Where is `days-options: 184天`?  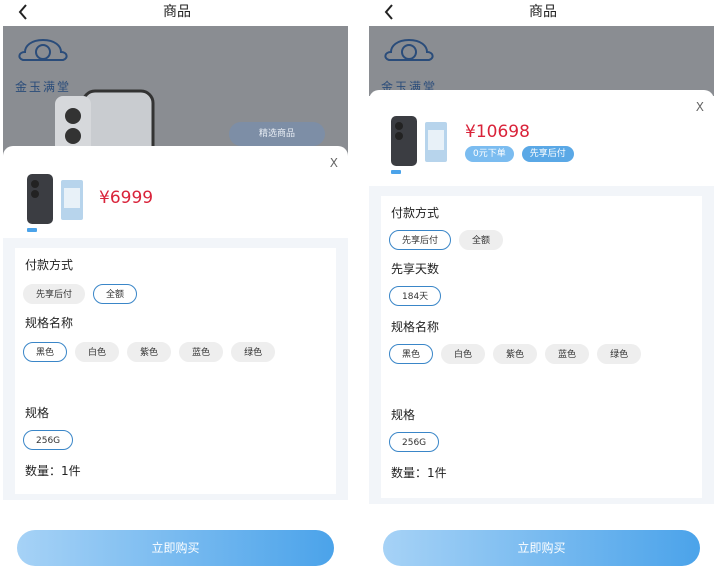
days-options: 184天 is located at coordinates (539, 296).